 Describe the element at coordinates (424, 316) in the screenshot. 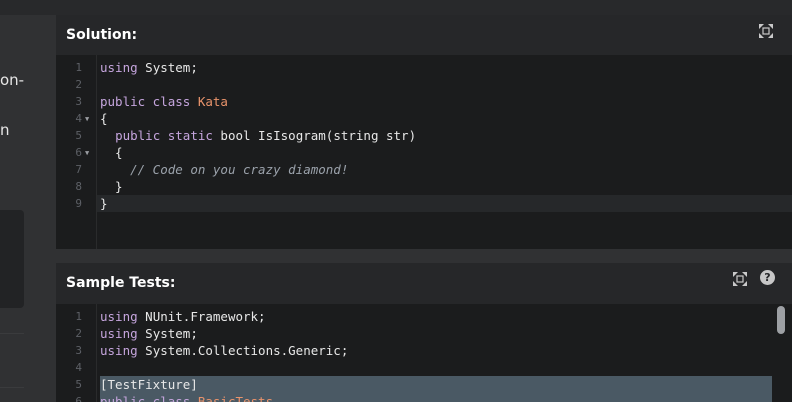

I see `code-line: 1 using NUnit.Framework;` at that location.